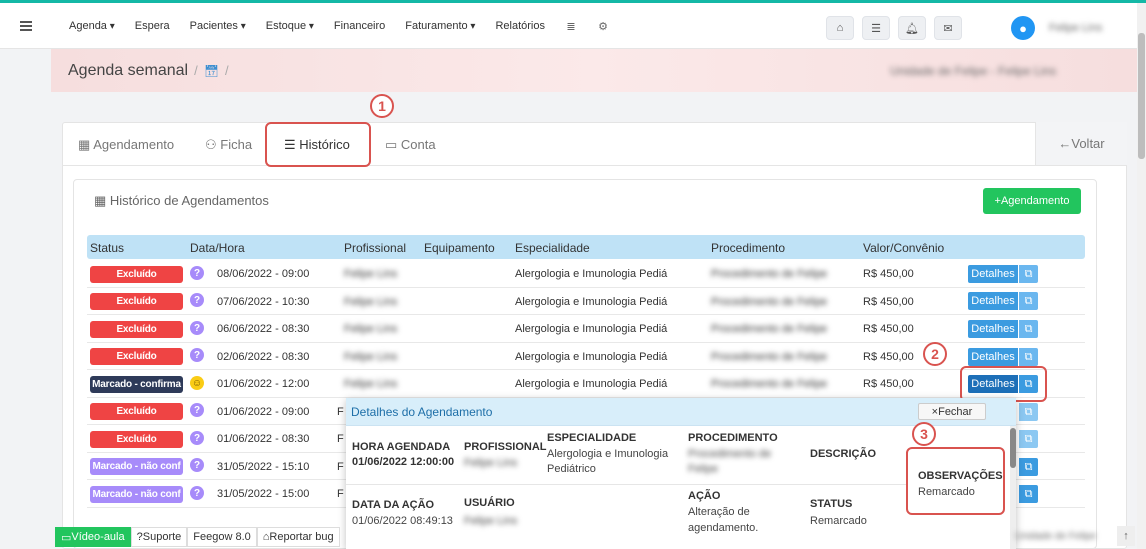  What do you see at coordinates (903, 248) in the screenshot?
I see `th-valor: Valor/Convênio` at bounding box center [903, 248].